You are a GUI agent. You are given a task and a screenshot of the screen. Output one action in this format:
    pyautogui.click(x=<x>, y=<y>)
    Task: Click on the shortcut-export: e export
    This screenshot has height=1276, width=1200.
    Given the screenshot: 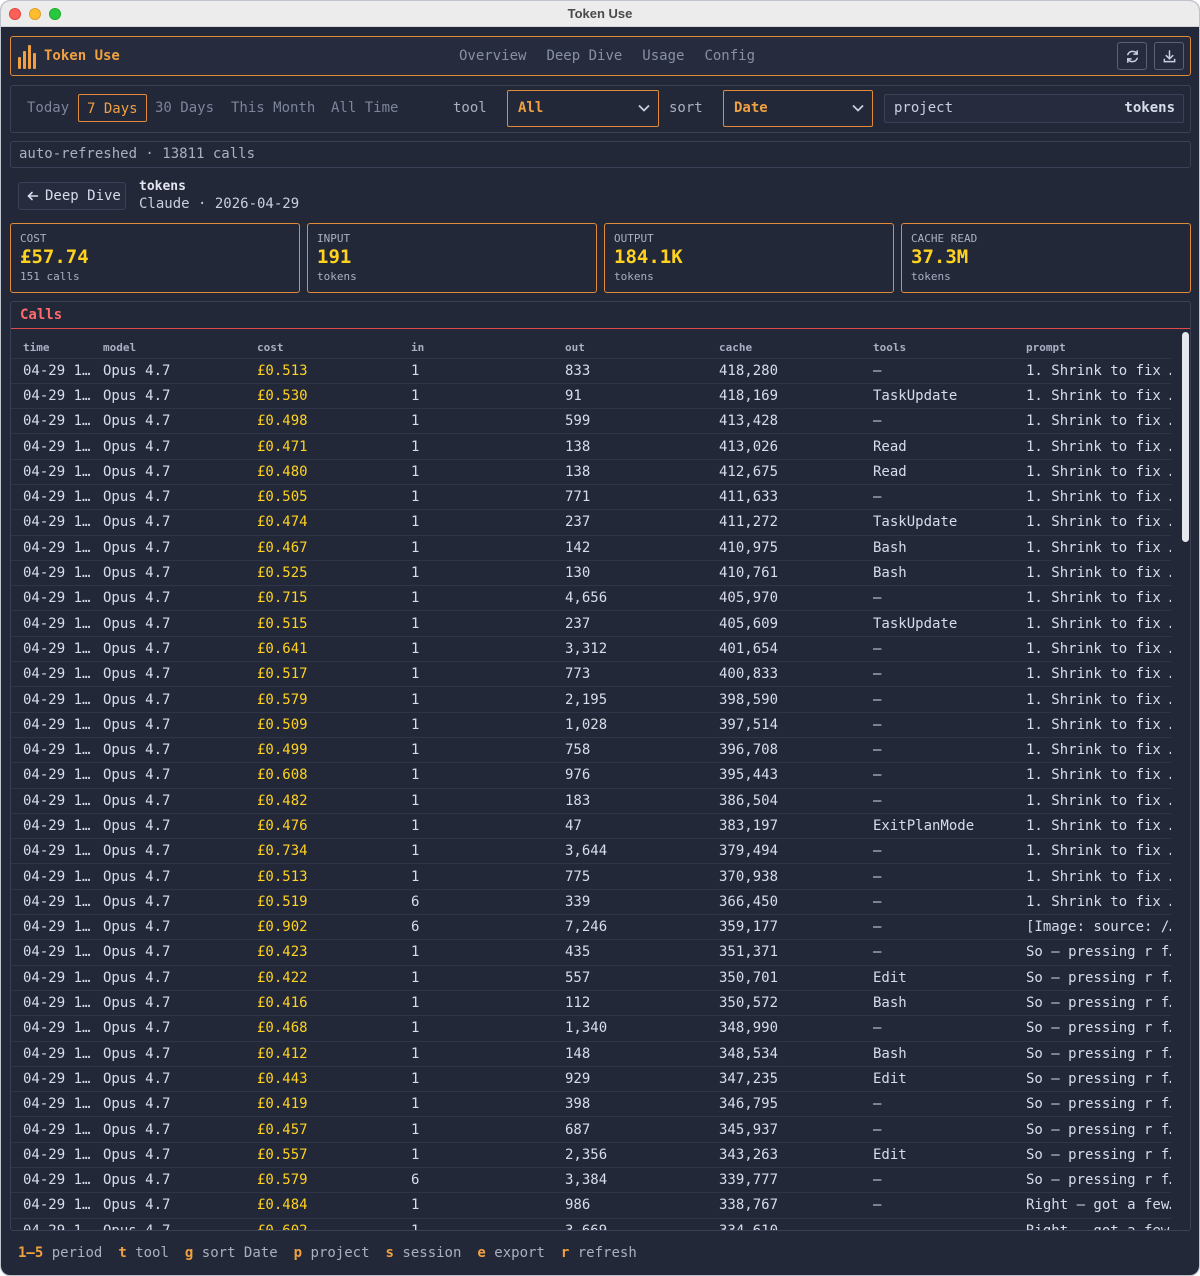 What is the action you would take?
    pyautogui.click(x=510, y=1253)
    